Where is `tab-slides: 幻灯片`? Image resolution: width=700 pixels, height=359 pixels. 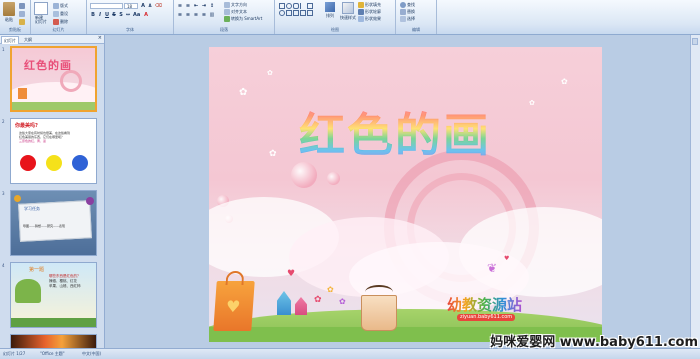
tab-slides: 幻灯片 is located at coordinates (10, 40).